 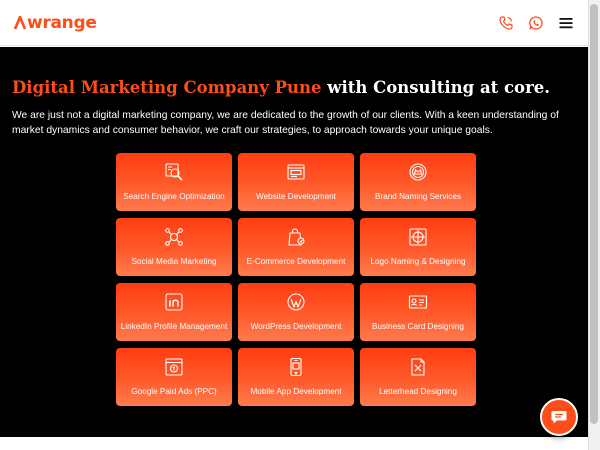 I want to click on service-label: Logo Naming & Designing, so click(x=418, y=261).